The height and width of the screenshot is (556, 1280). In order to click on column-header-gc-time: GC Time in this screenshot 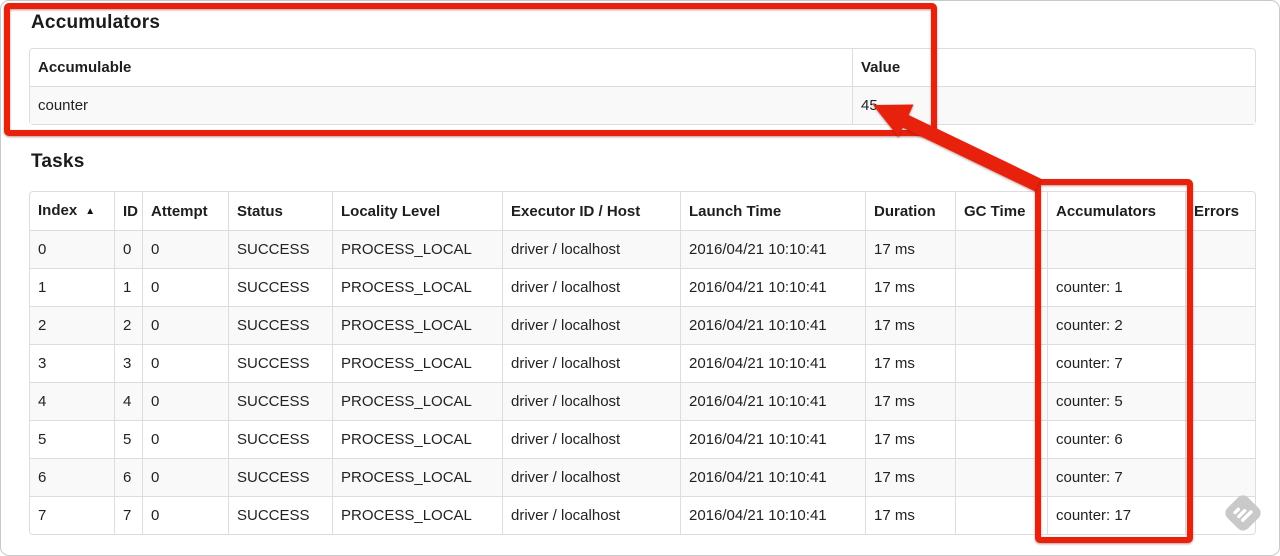, I will do `click(1001, 211)`.